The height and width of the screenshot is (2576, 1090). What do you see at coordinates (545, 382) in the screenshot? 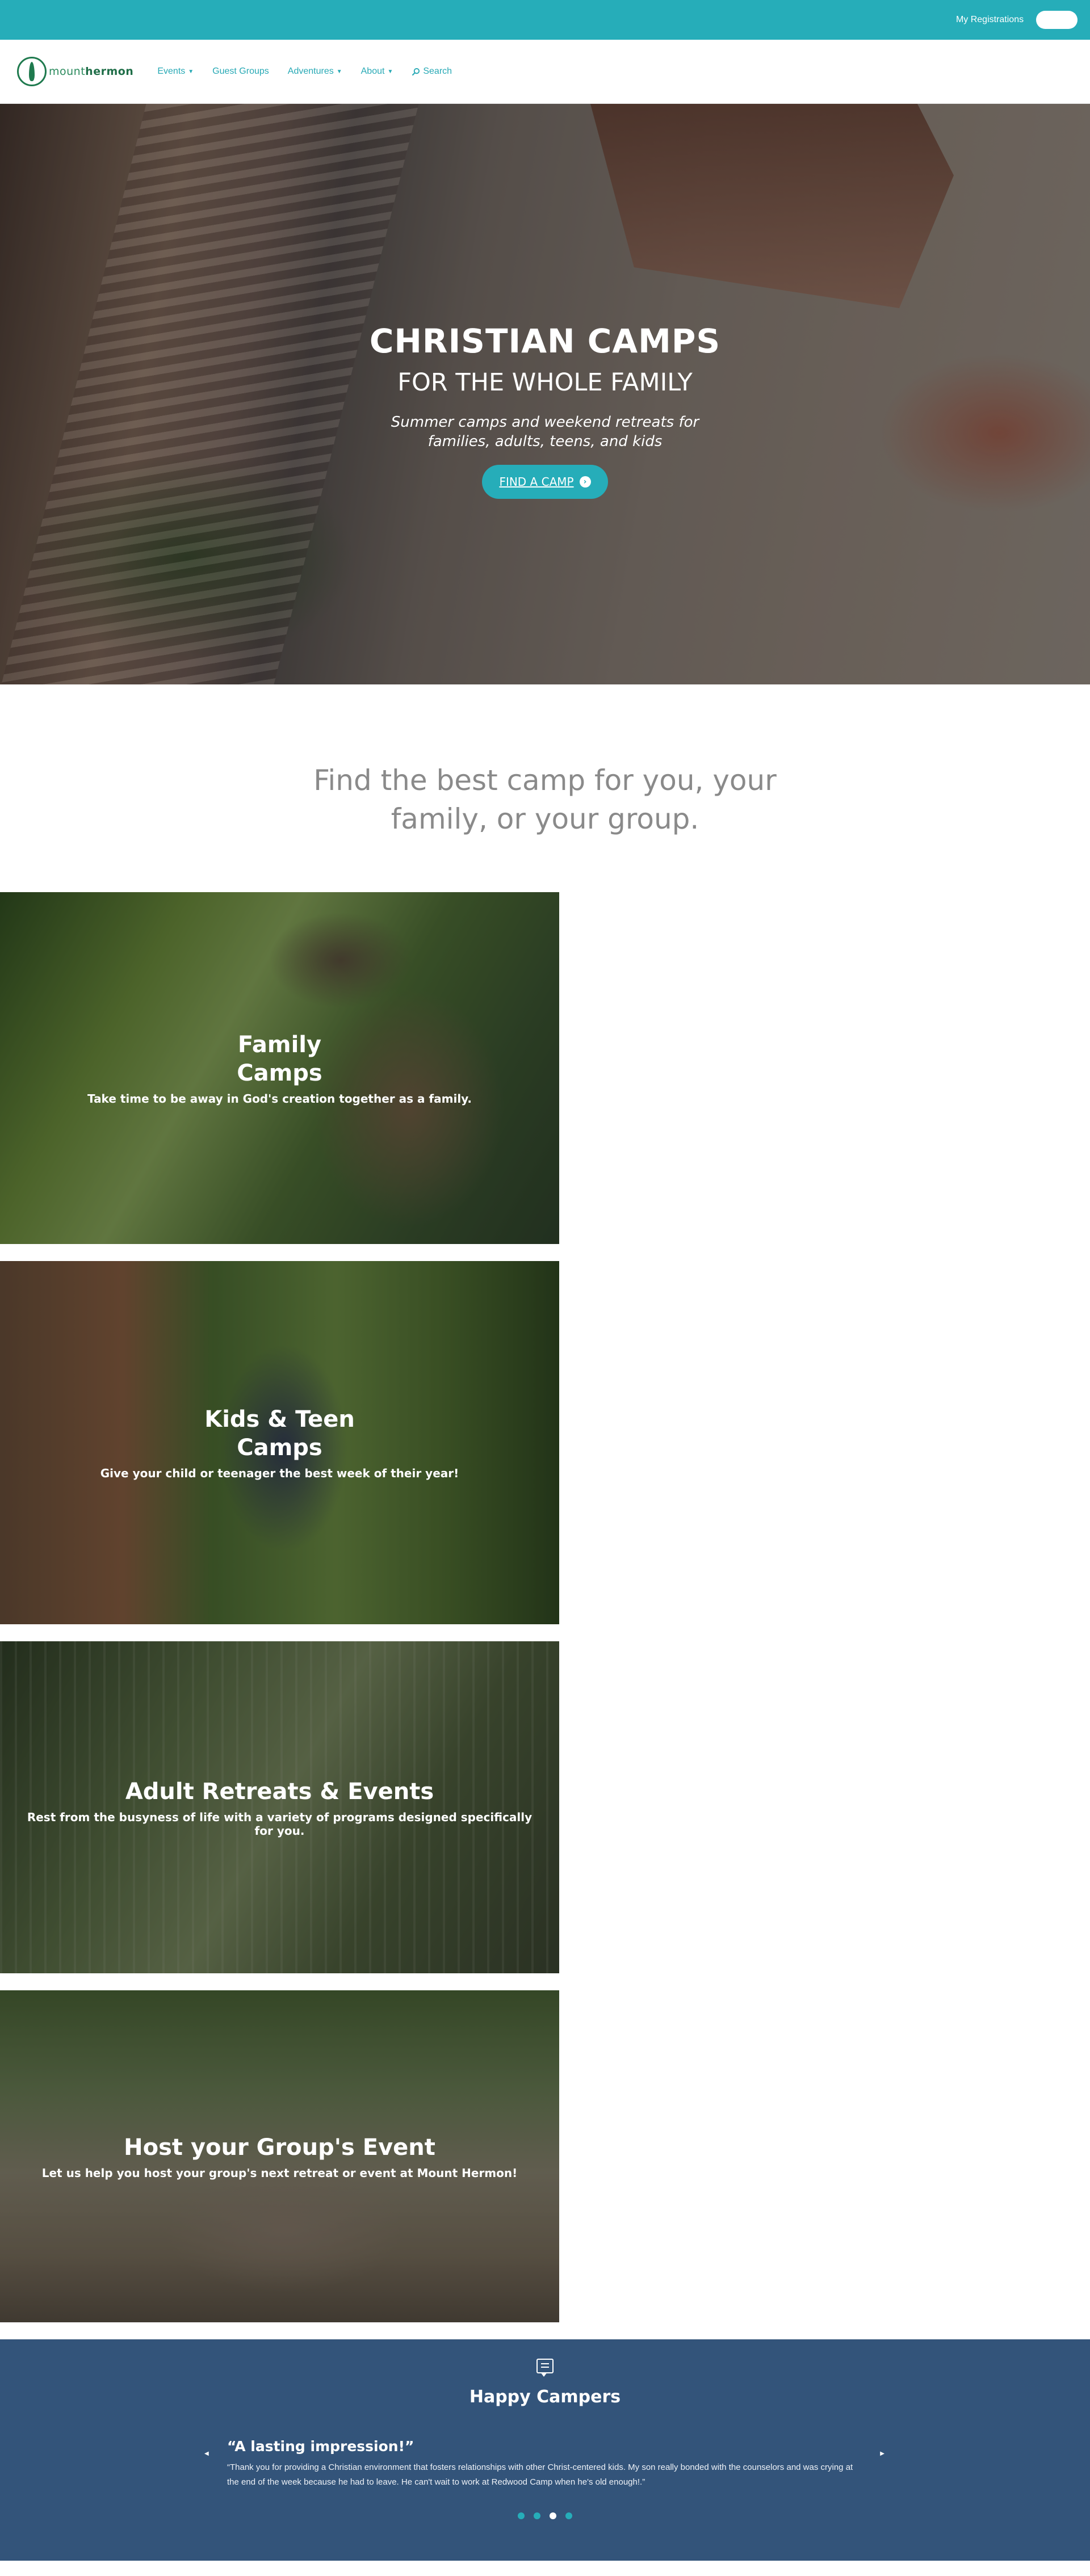
I see `hero-subtitle: FOR THE WHOLE FAMILY` at bounding box center [545, 382].